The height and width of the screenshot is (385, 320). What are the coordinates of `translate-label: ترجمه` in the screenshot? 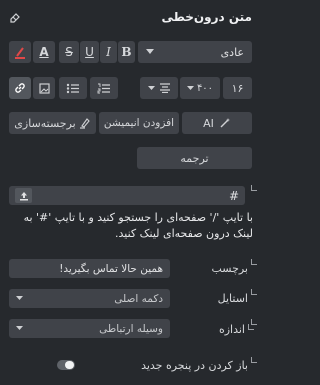 It's located at (194, 158).